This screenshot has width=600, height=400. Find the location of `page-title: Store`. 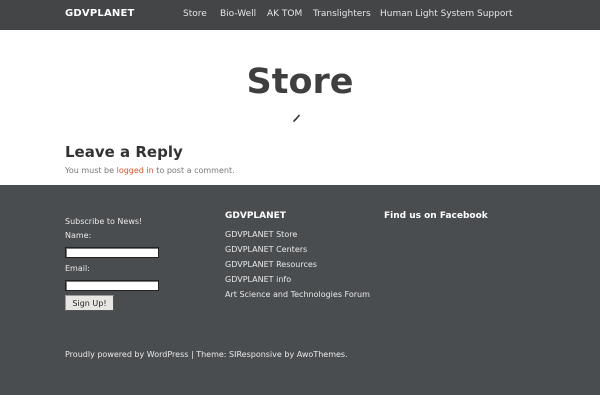

page-title: Store is located at coordinates (300, 82).